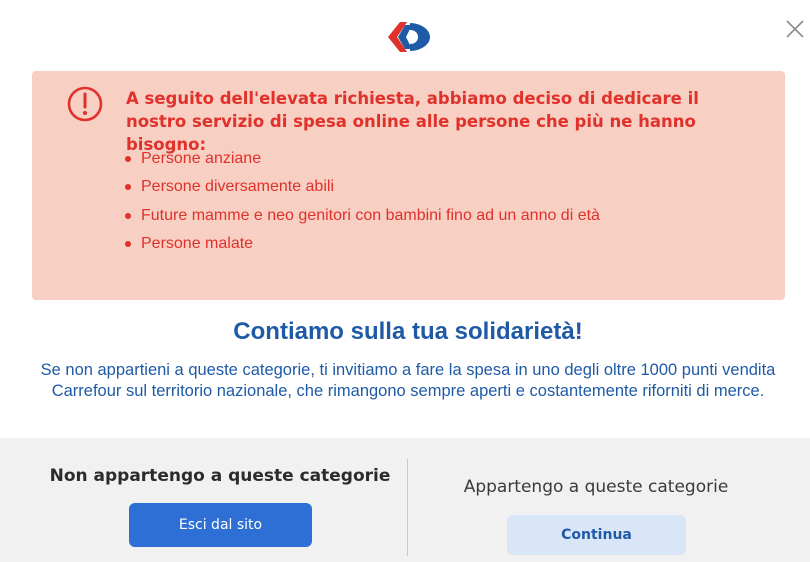 This screenshot has width=810, height=562. Describe the element at coordinates (795, 29) in the screenshot. I see `close-icon` at that location.